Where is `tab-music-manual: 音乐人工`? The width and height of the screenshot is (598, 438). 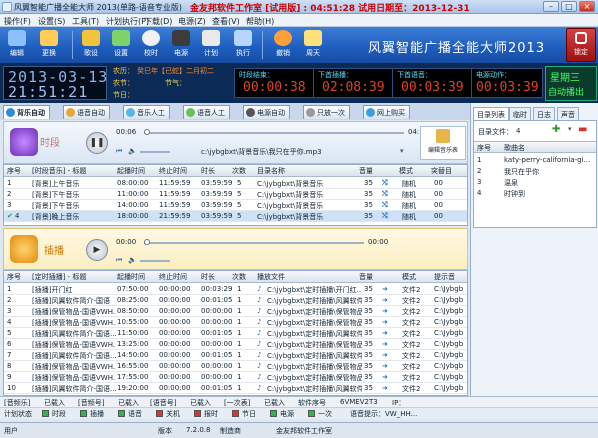
tab-music-manual: 音乐人工 is located at coordinates (146, 112).